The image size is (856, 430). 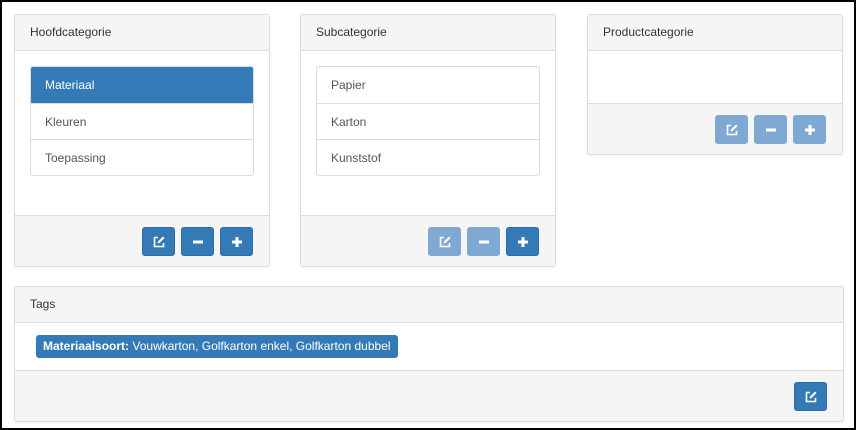 What do you see at coordinates (428, 33) in the screenshot?
I see `subcategorie-title: Subcategorie` at bounding box center [428, 33].